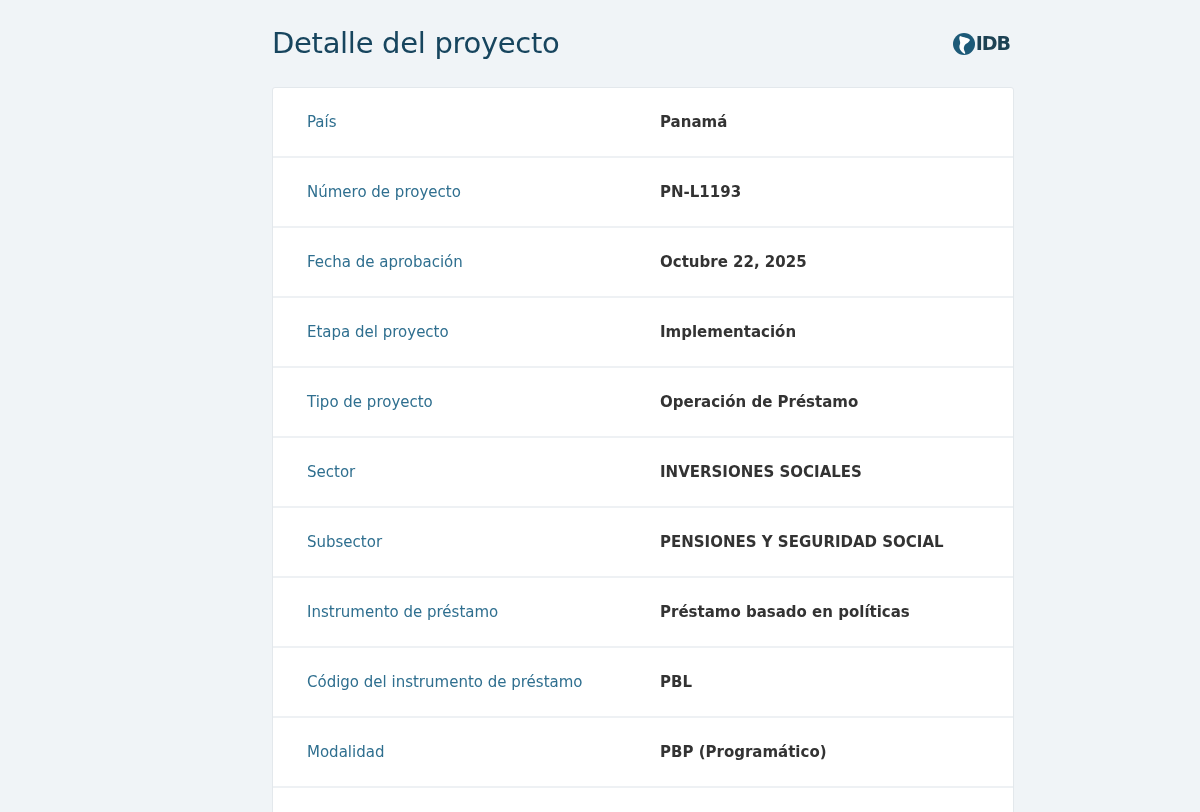 This screenshot has height=812, width=1200. What do you see at coordinates (403, 612) in the screenshot?
I see `detail-label: Instrumento de préstamo` at bounding box center [403, 612].